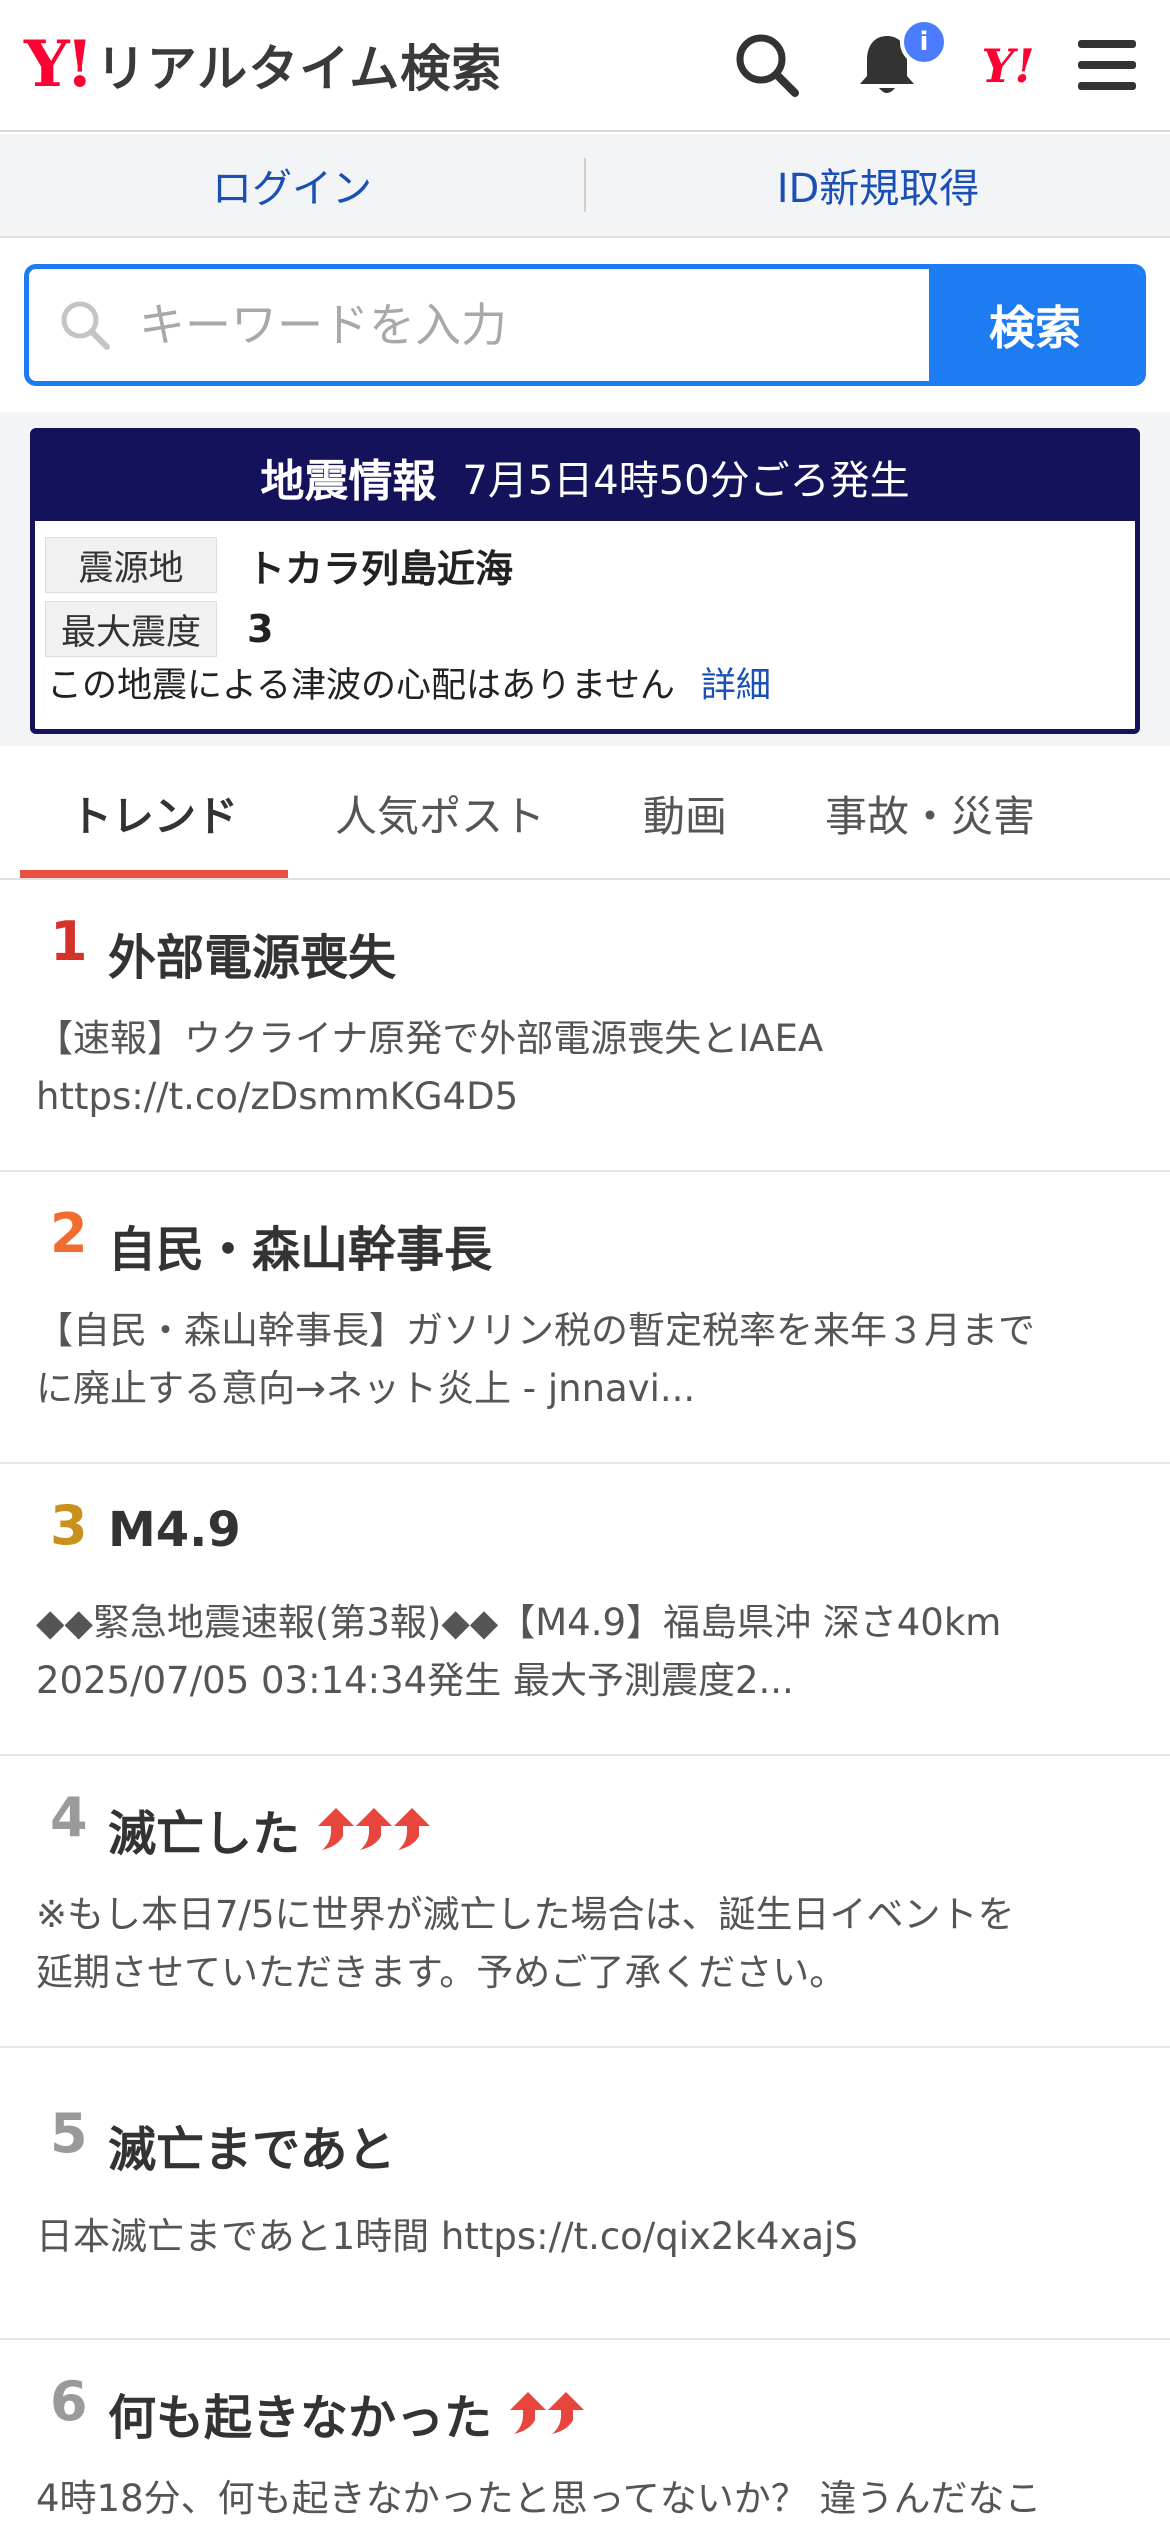  I want to click on earthquake-title: 地震情報, so click(348, 481).